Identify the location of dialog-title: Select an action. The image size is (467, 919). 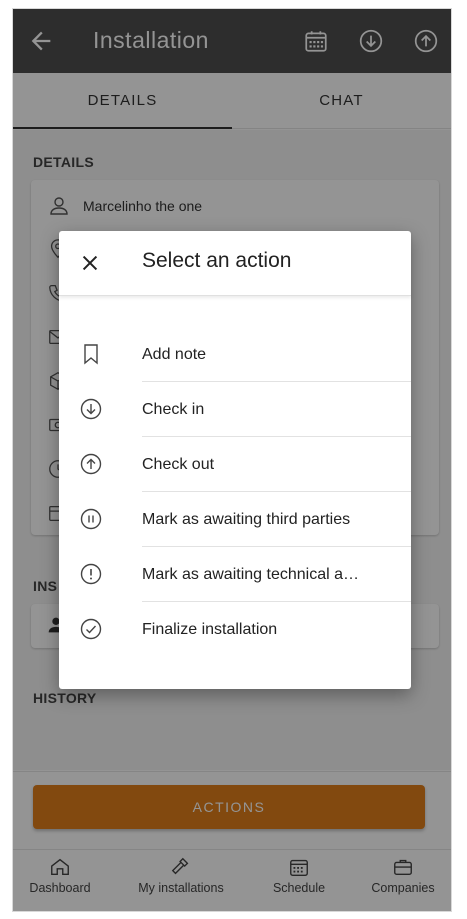
(217, 260).